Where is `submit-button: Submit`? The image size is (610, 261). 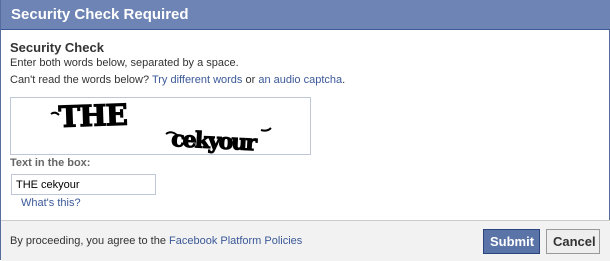
submit-button: Submit is located at coordinates (511, 241).